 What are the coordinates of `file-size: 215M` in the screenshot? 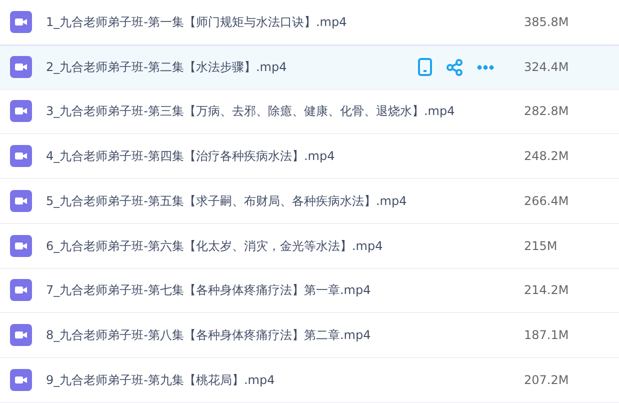 It's located at (541, 246).